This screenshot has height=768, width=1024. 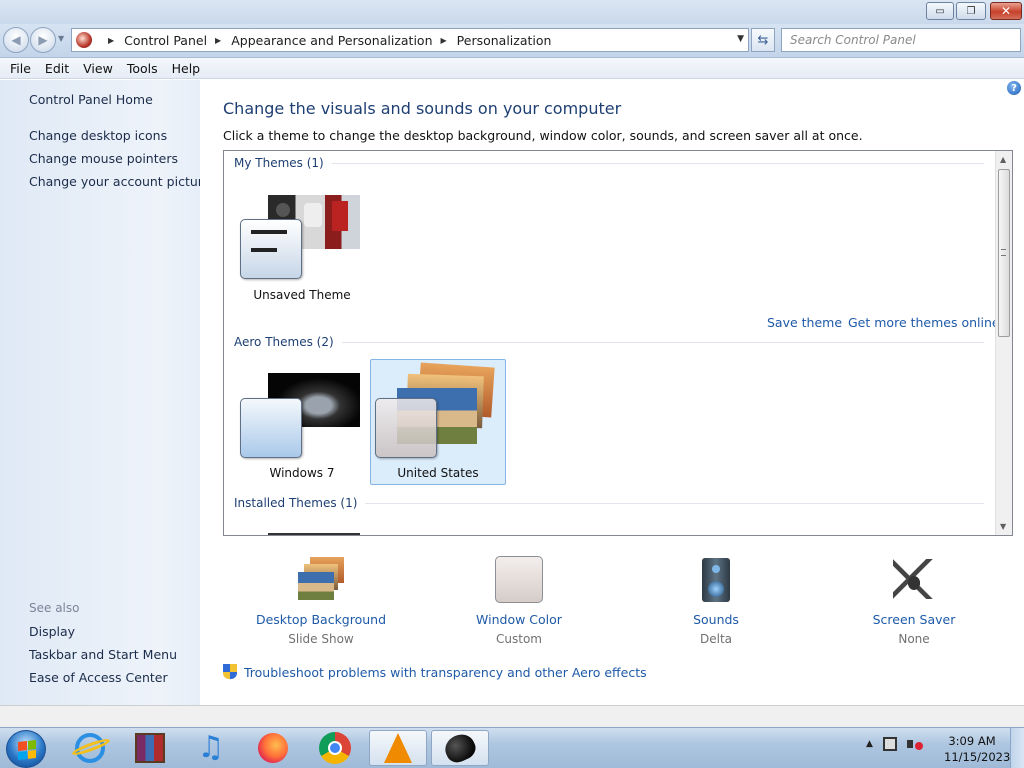 What do you see at coordinates (901, 40) in the screenshot?
I see `search-input: Search Control Panel` at bounding box center [901, 40].